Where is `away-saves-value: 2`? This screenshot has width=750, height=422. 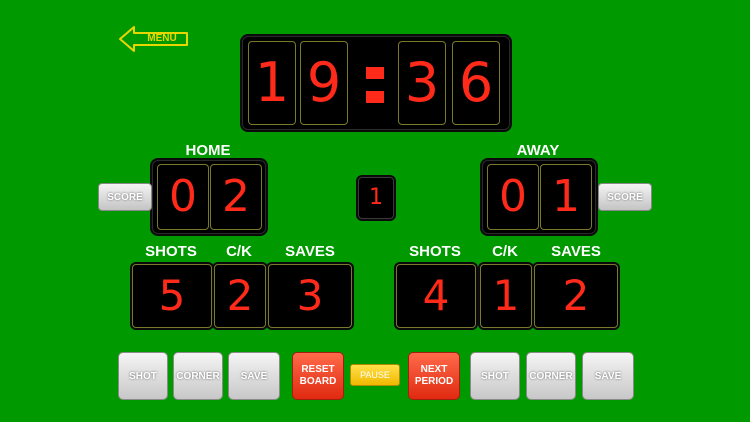
away-saves-value: 2 is located at coordinates (576, 296).